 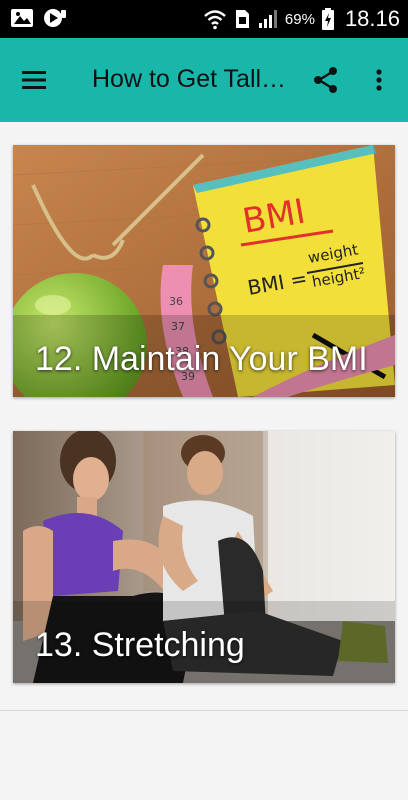 What do you see at coordinates (204, 710) in the screenshot?
I see `list-divider` at bounding box center [204, 710].